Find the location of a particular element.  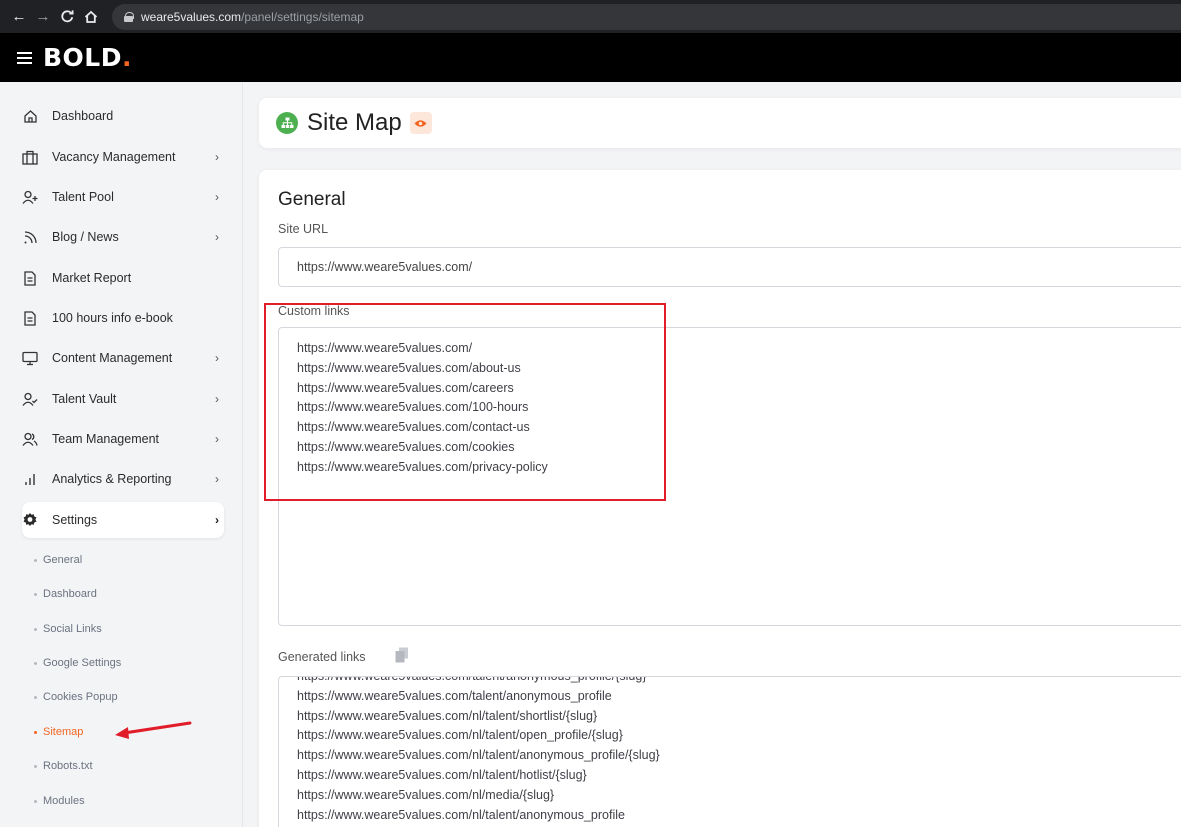

site-url-label: Site URL is located at coordinates (303, 229).